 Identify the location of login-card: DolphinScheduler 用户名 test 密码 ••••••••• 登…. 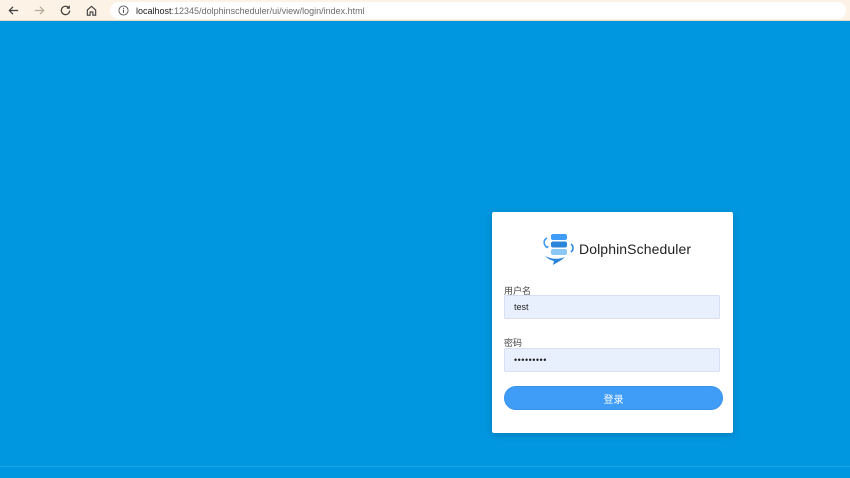
(612, 322).